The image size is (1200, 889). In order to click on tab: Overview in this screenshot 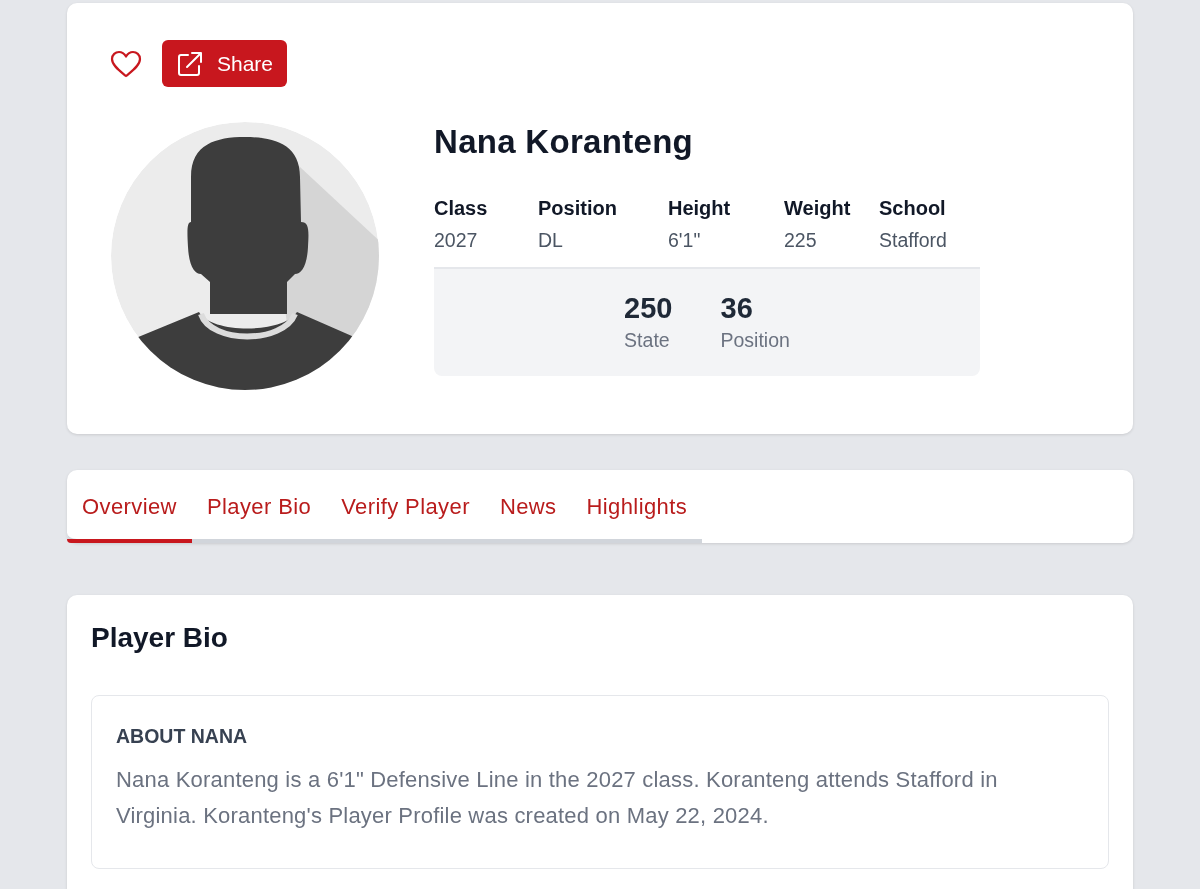, I will do `click(129, 506)`.